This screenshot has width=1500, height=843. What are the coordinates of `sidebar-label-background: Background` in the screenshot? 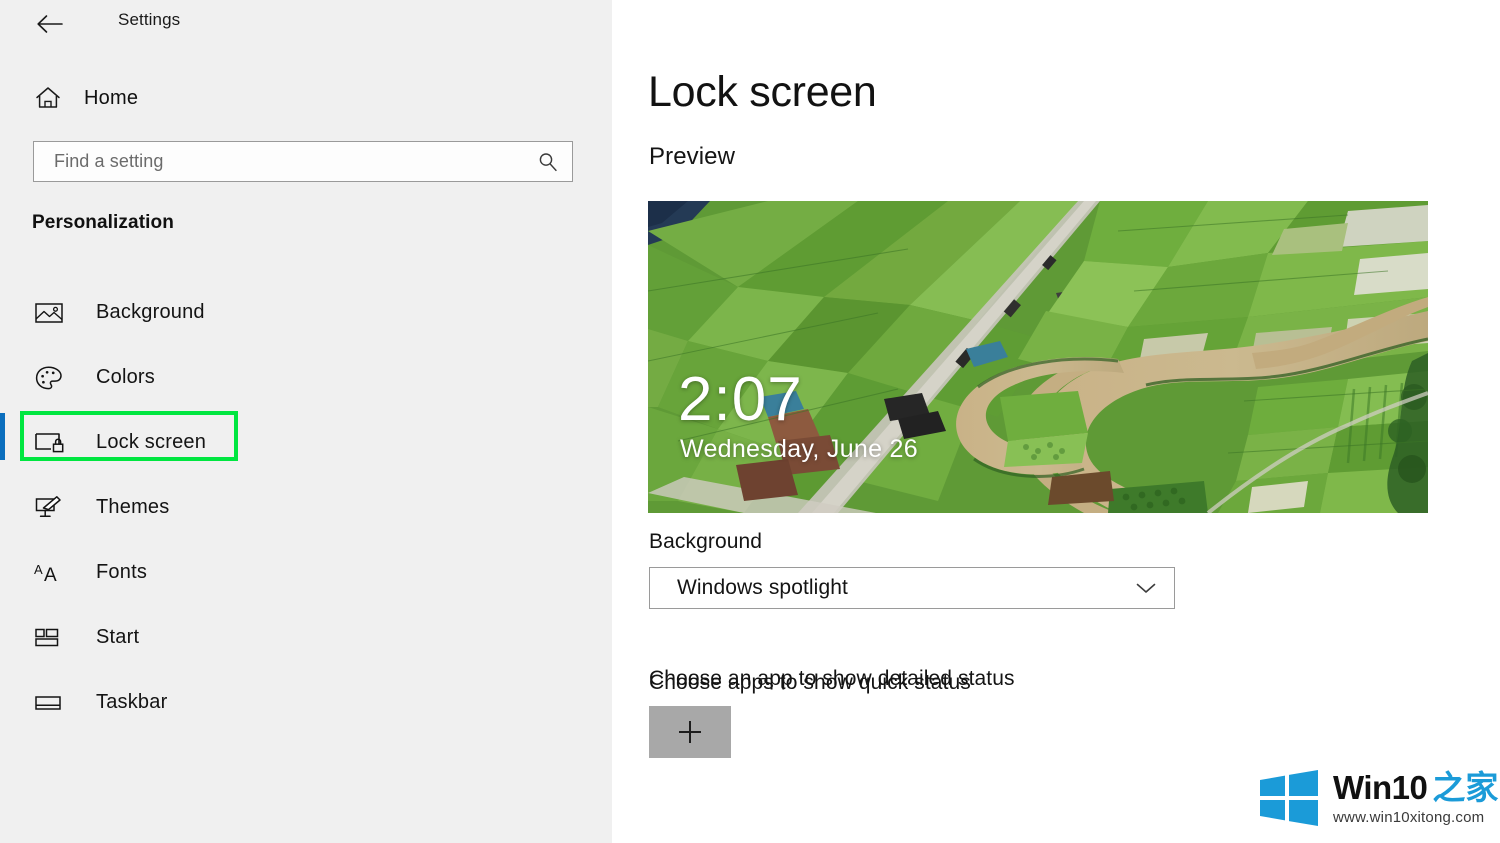 It's located at (150, 312).